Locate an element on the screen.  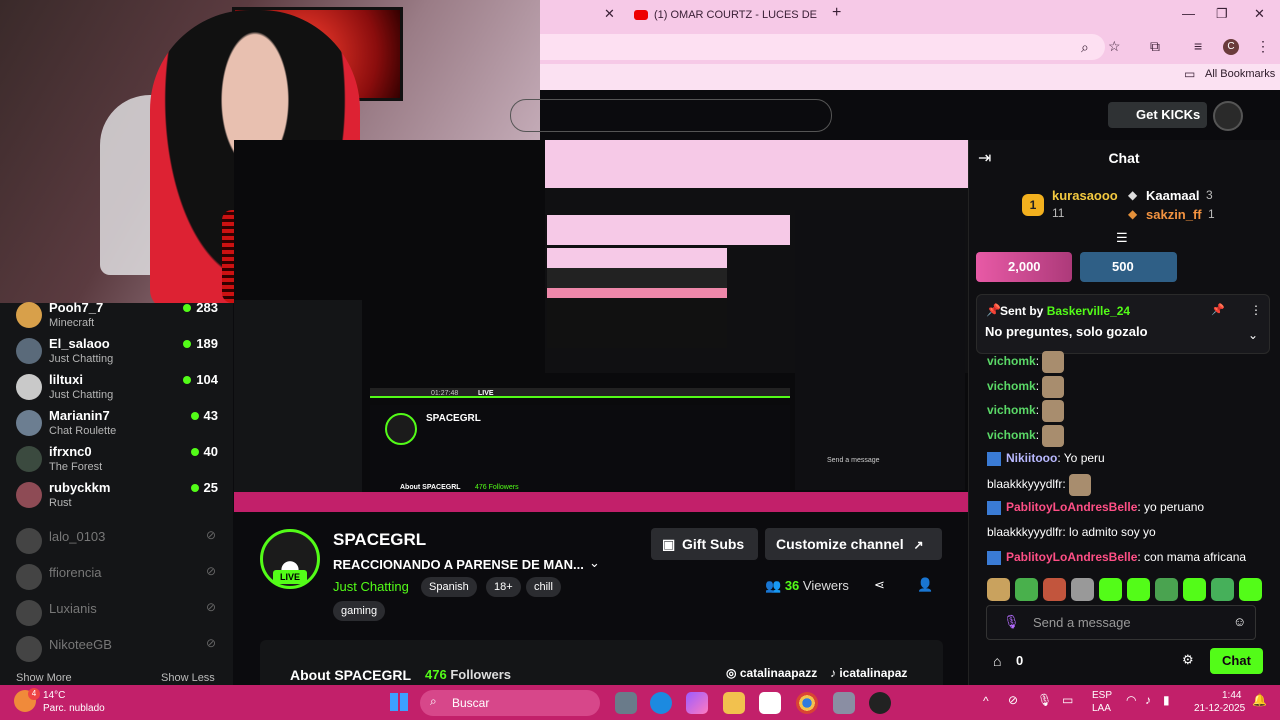
wifi-icon: ◠ is located at coordinates (1131, 700).